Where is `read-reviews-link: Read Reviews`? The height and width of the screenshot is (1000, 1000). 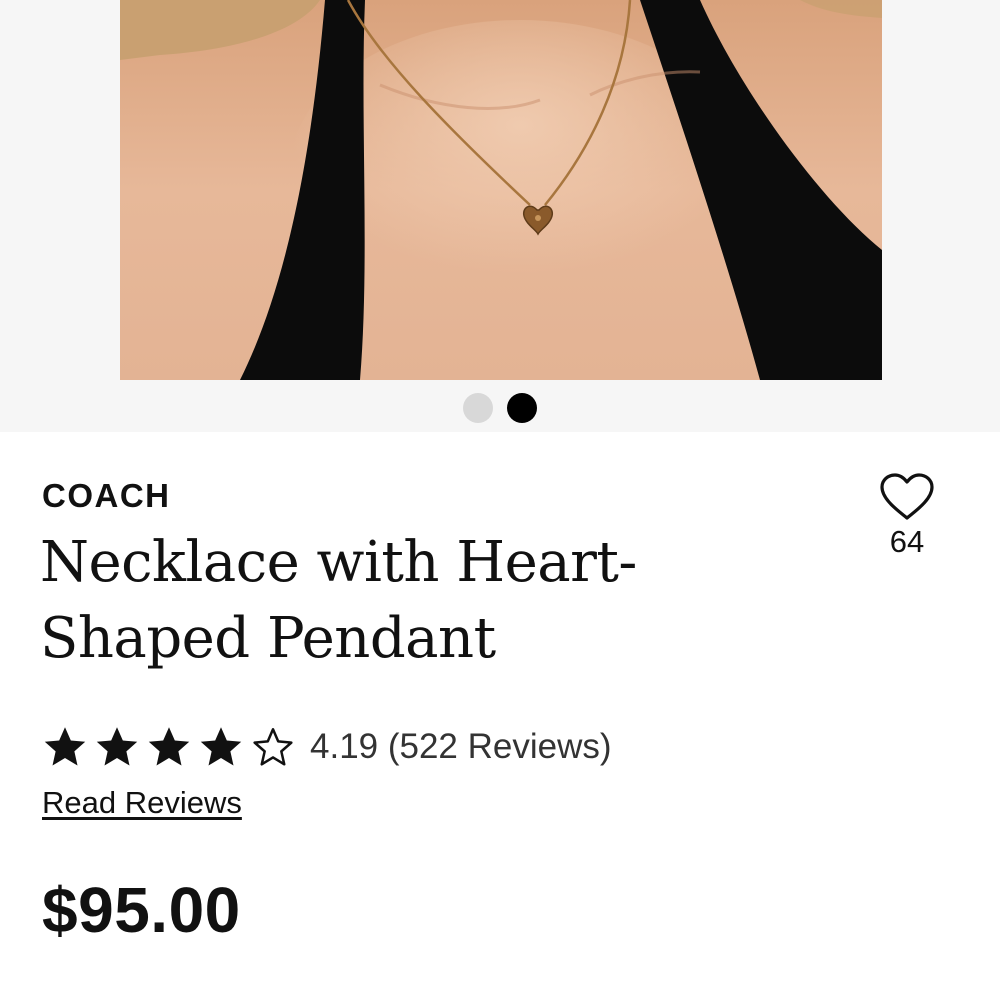
read-reviews-link: Read Reviews is located at coordinates (142, 803).